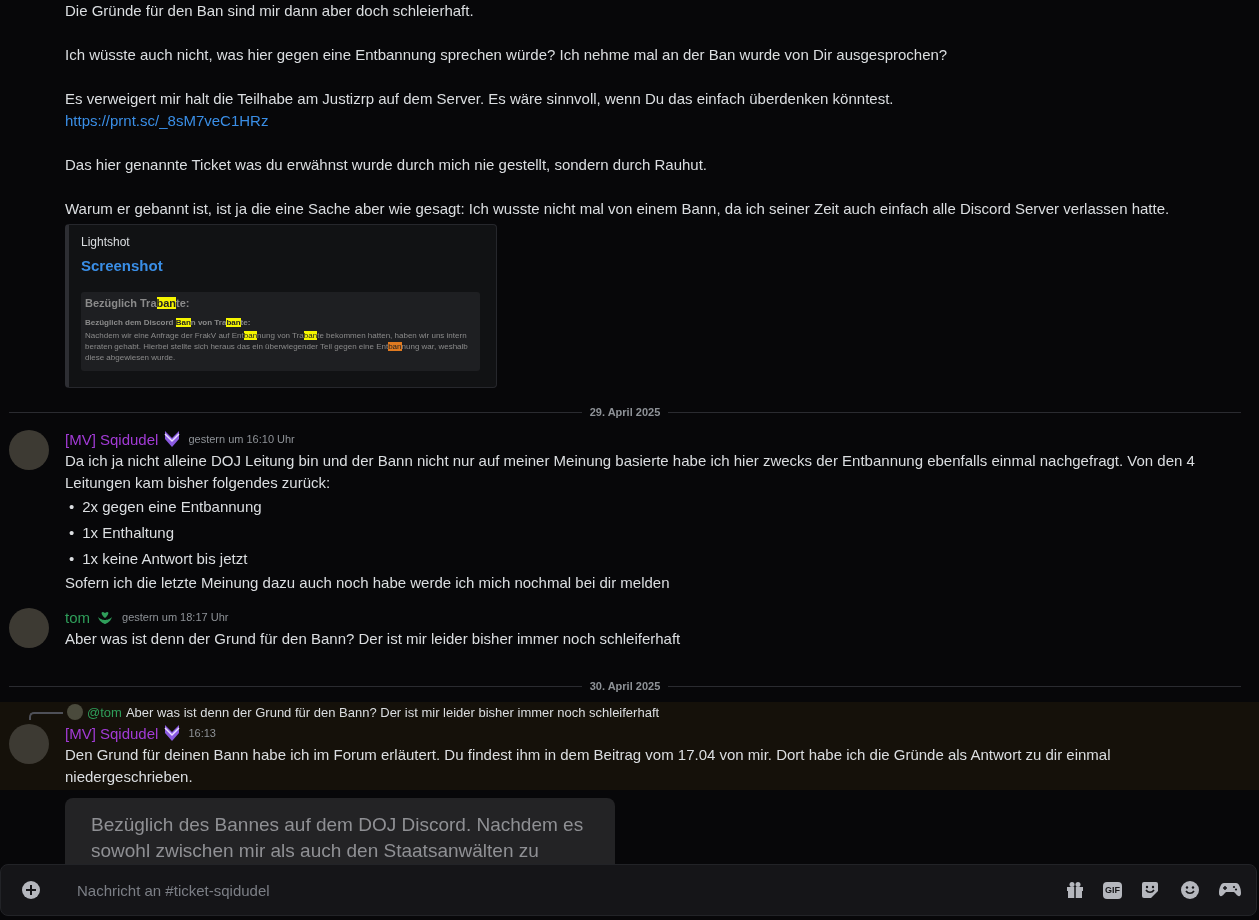 Image resolution: width=1259 pixels, height=920 pixels. What do you see at coordinates (1190, 890) in the screenshot?
I see `emoji-icon` at bounding box center [1190, 890].